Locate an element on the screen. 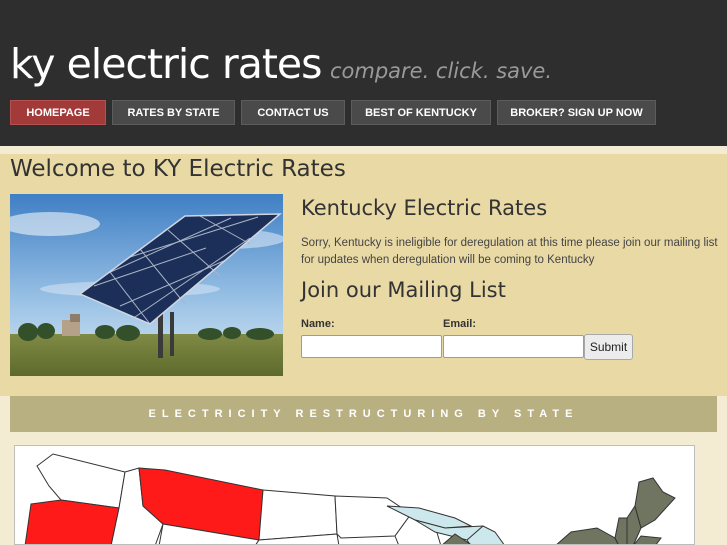  email-input is located at coordinates (513, 346).